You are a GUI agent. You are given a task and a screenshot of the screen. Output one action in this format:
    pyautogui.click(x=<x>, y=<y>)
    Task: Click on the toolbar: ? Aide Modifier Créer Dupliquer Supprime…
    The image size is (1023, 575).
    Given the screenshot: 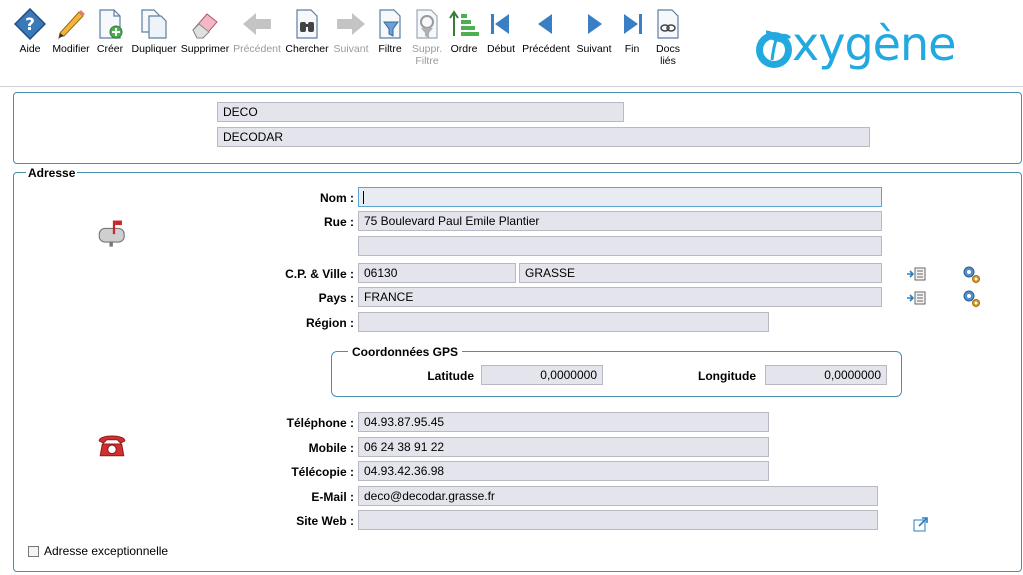 What is the action you would take?
    pyautogui.click(x=511, y=43)
    